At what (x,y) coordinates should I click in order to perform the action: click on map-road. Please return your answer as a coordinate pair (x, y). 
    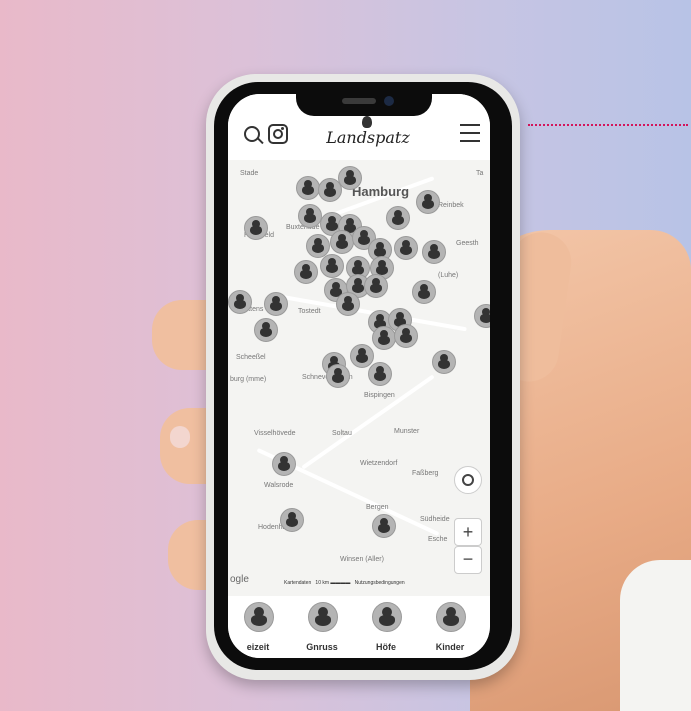
    Looking at the image, I should click on (368, 422).